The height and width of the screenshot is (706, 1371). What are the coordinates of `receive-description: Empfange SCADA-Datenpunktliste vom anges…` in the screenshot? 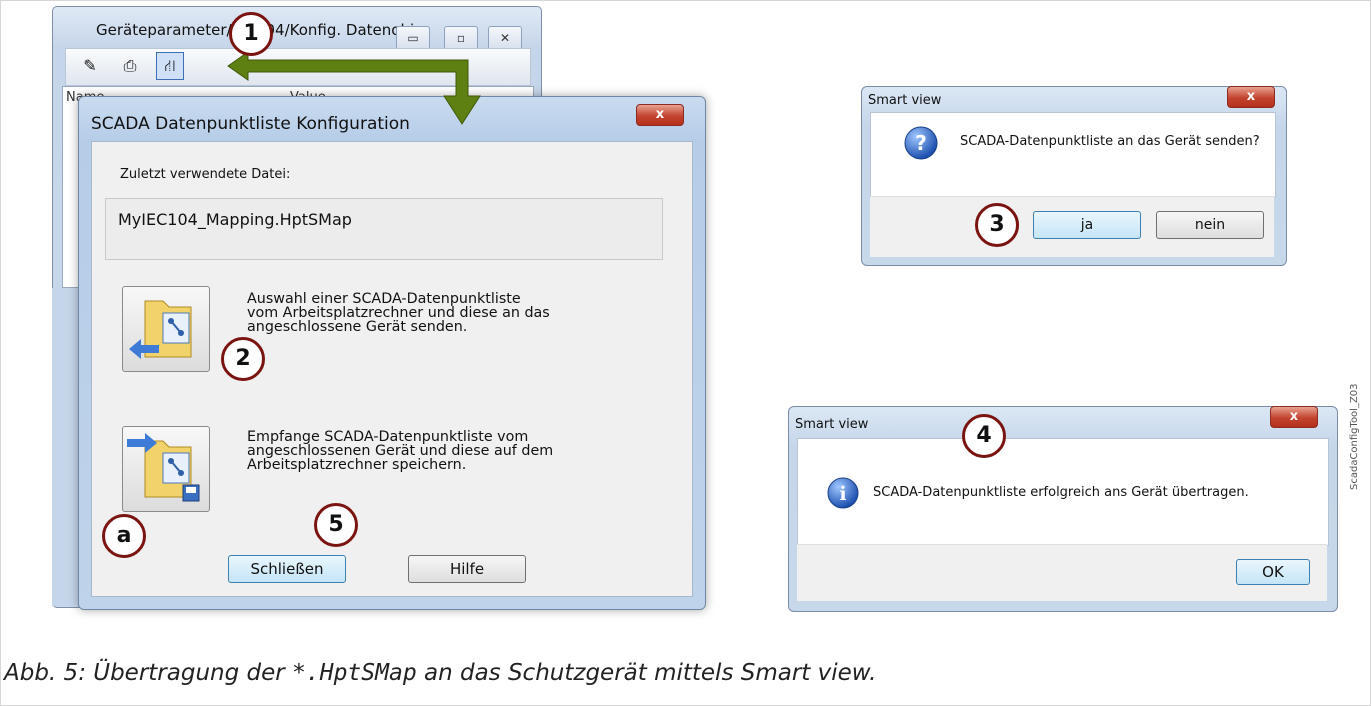 It's located at (400, 451).